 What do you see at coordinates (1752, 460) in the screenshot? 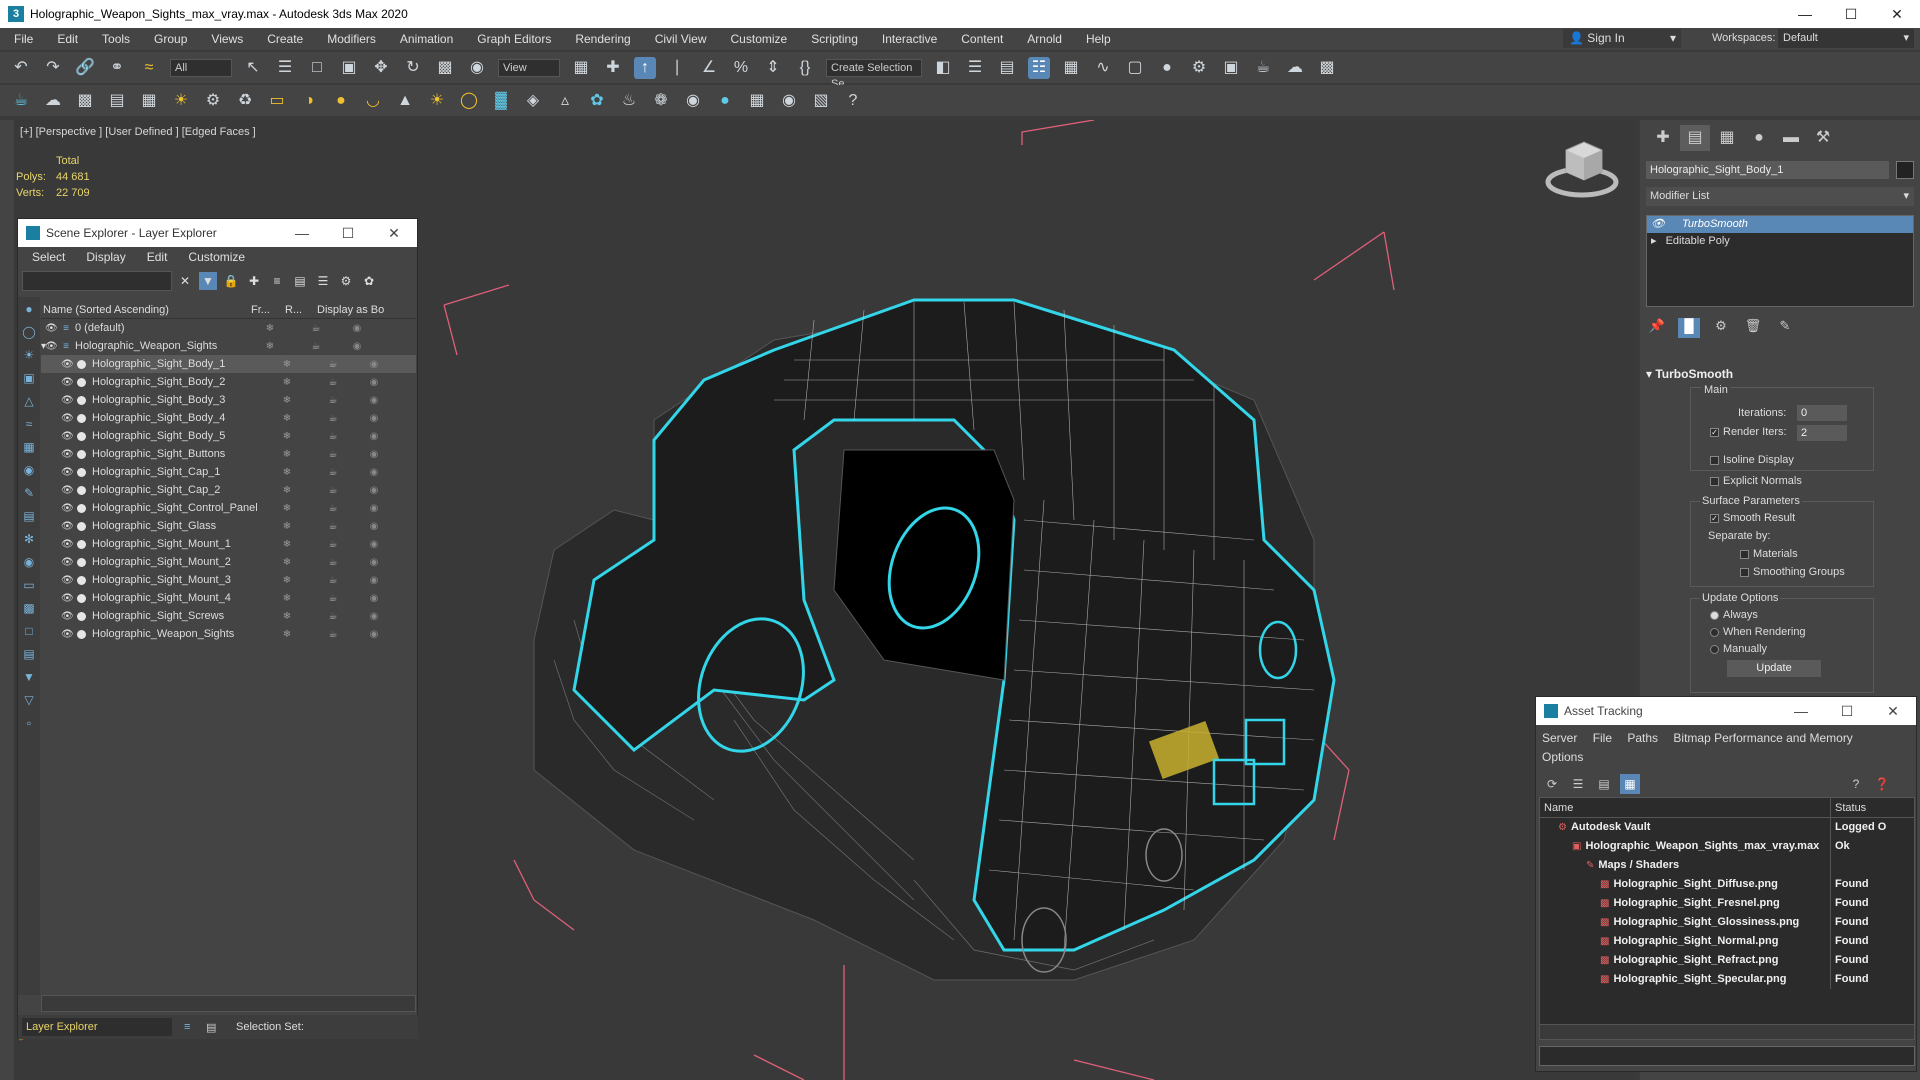
I see `isoline-display-checkbox: Isoline Display` at bounding box center [1752, 460].